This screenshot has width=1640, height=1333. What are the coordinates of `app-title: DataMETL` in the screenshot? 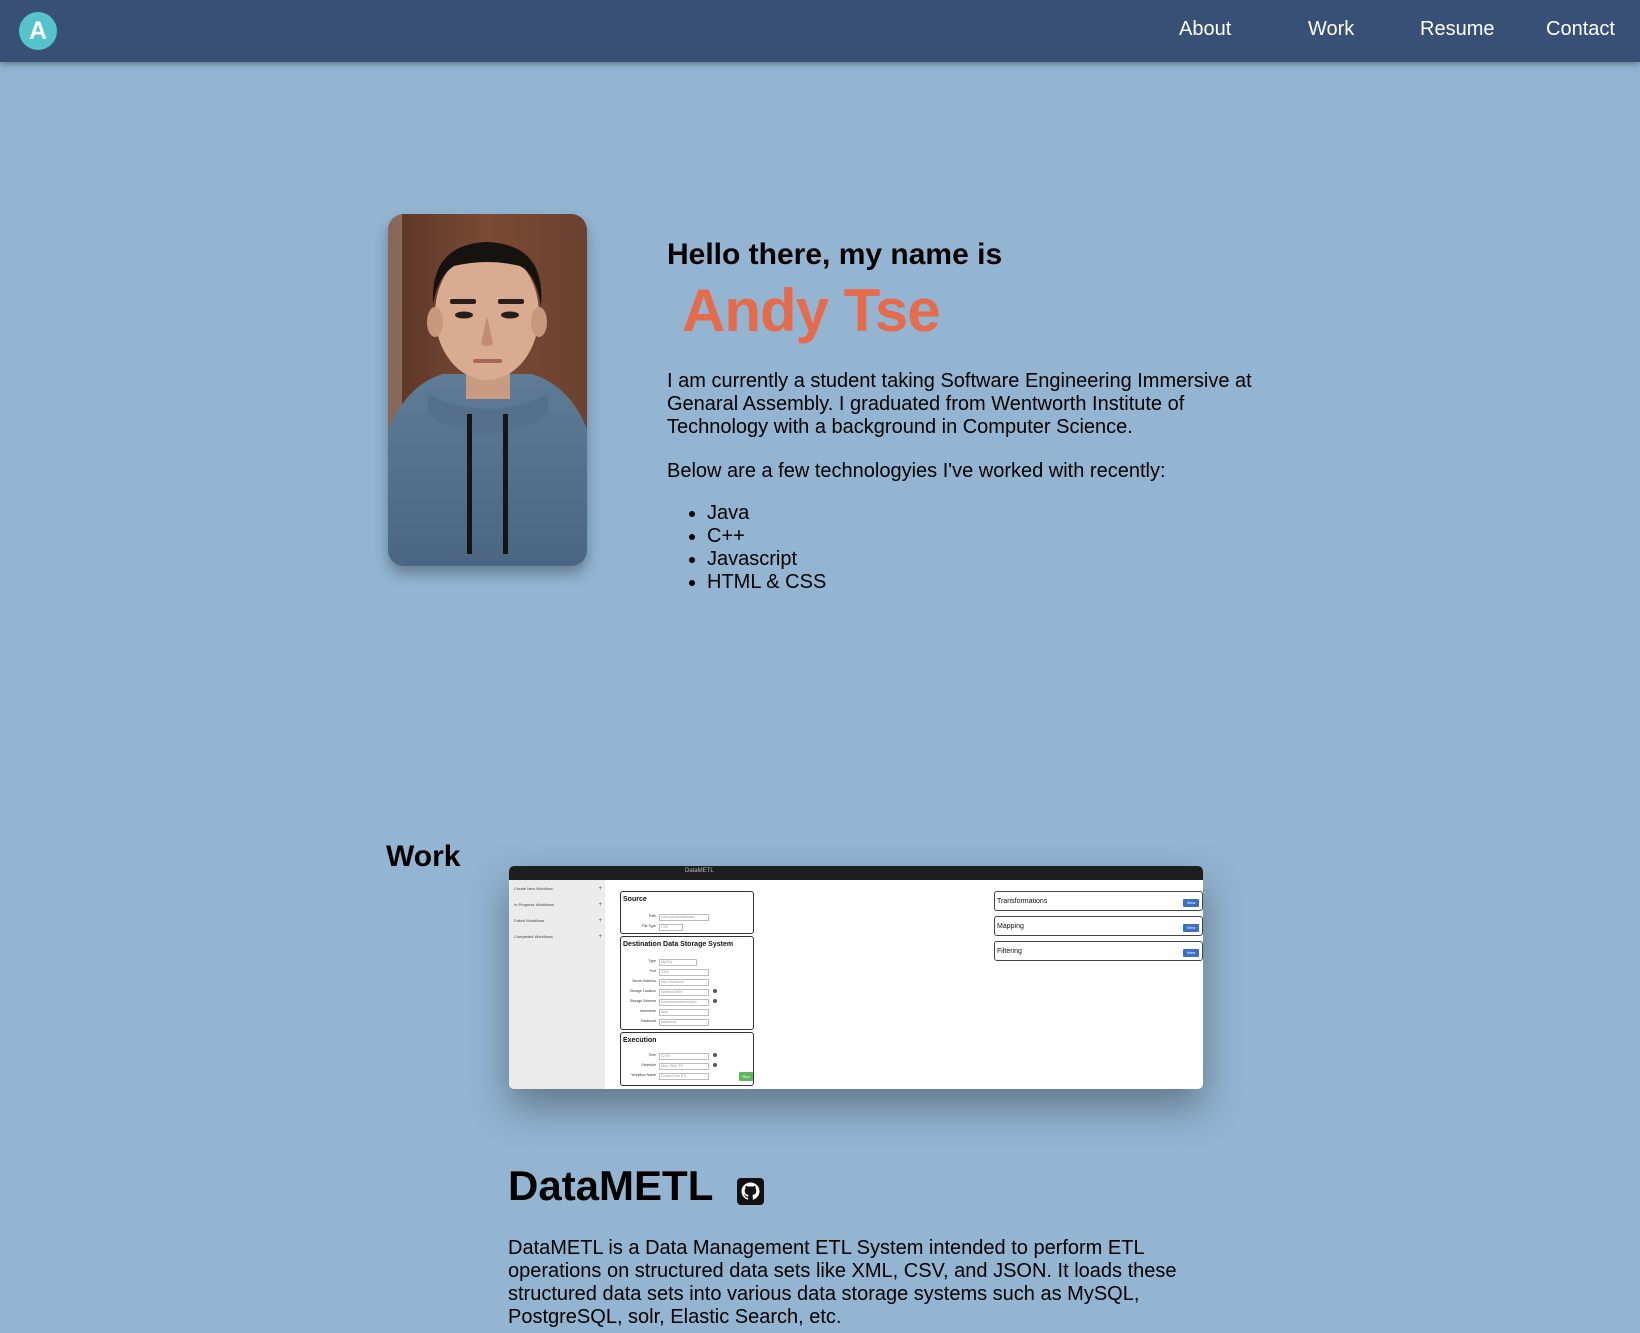 It's located at (699, 871).